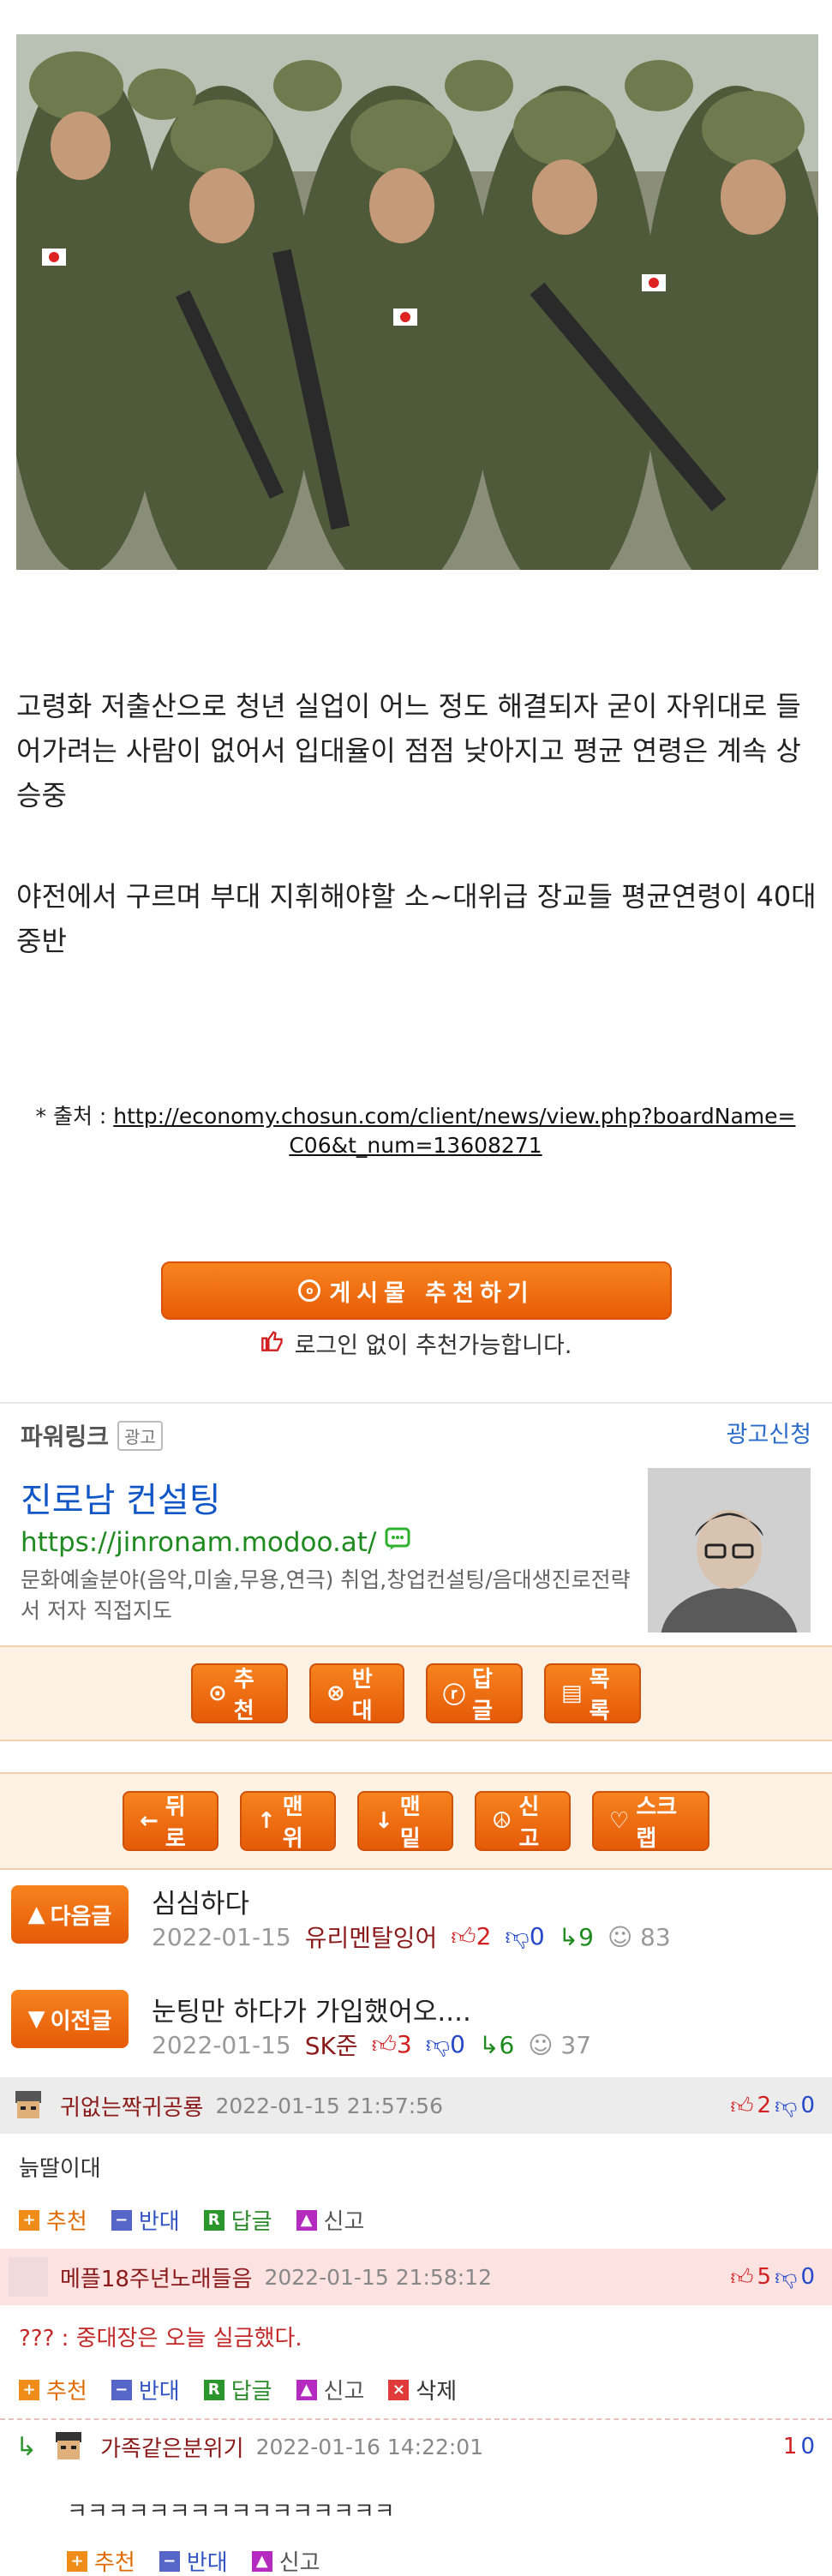 The width and height of the screenshot is (832, 2576). What do you see at coordinates (422, 2389) in the screenshot?
I see `comment-delete: × 삭제` at bounding box center [422, 2389].